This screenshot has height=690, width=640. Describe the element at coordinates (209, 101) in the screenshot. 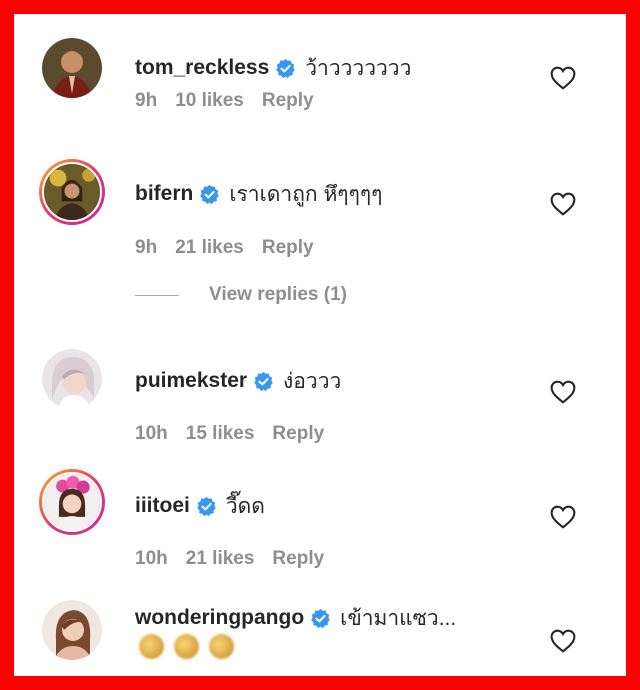

I see `likes-count: 10 likes` at that location.